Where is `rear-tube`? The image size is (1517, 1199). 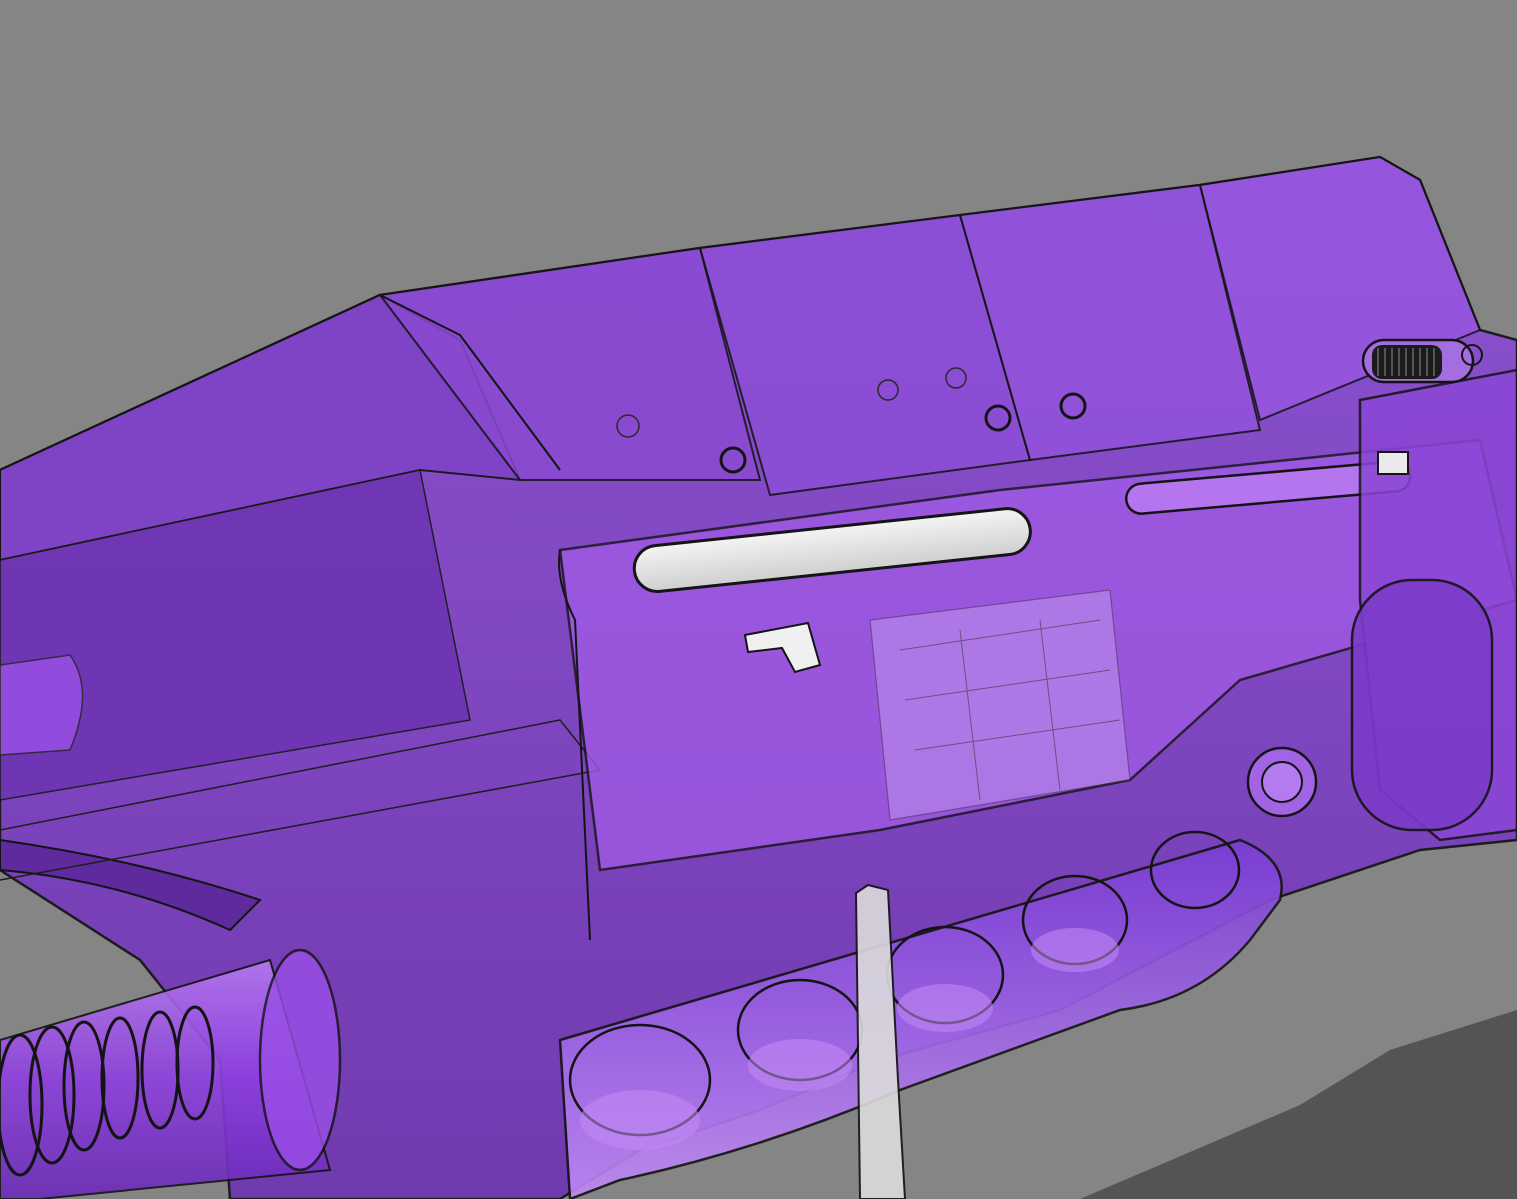
rear-tube is located at coordinates (42, 705).